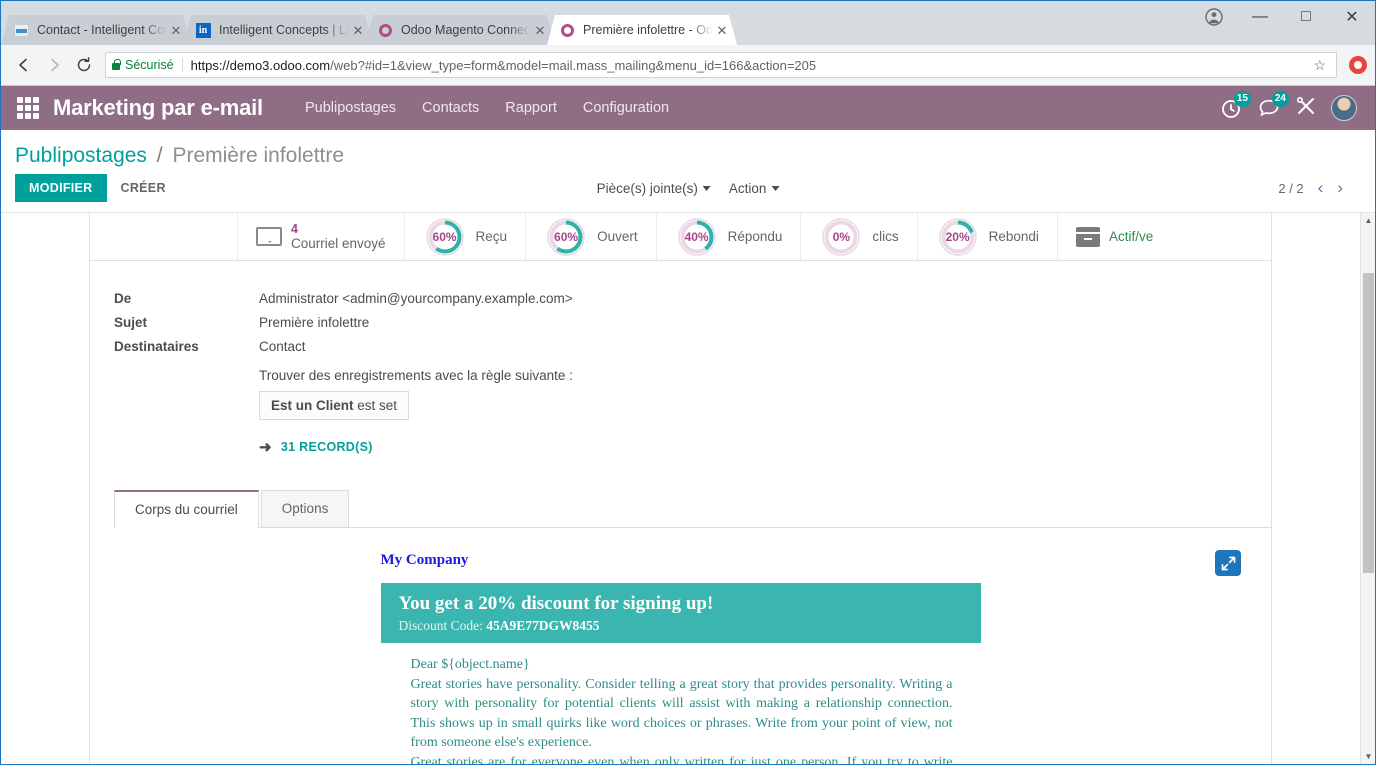 This screenshot has width=1376, height=765. What do you see at coordinates (841, 236) in the screenshot?
I see `gauge-value: 0%` at bounding box center [841, 236].